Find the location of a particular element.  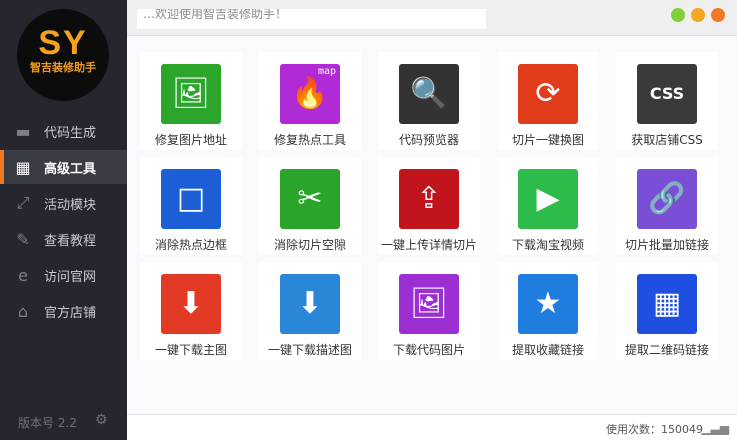

tool-glyph-icon: ▶ is located at coordinates (548, 198).